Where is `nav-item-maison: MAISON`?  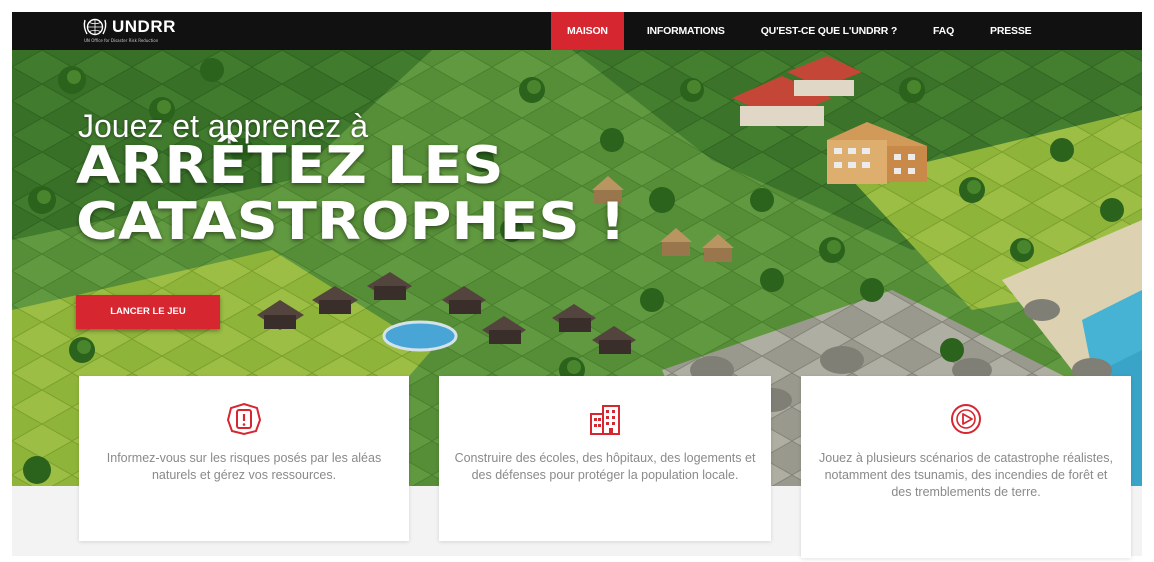 nav-item-maison: MAISON is located at coordinates (587, 31).